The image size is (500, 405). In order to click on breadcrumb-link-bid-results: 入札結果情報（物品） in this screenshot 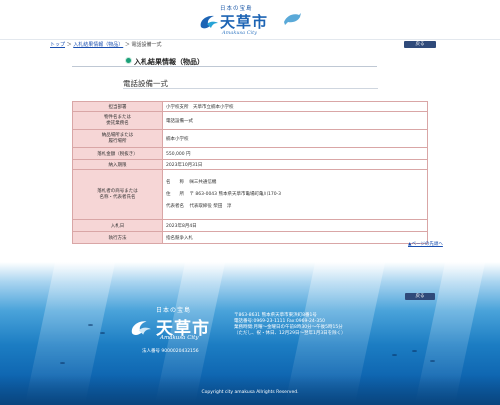, I will do `click(98, 45)`.